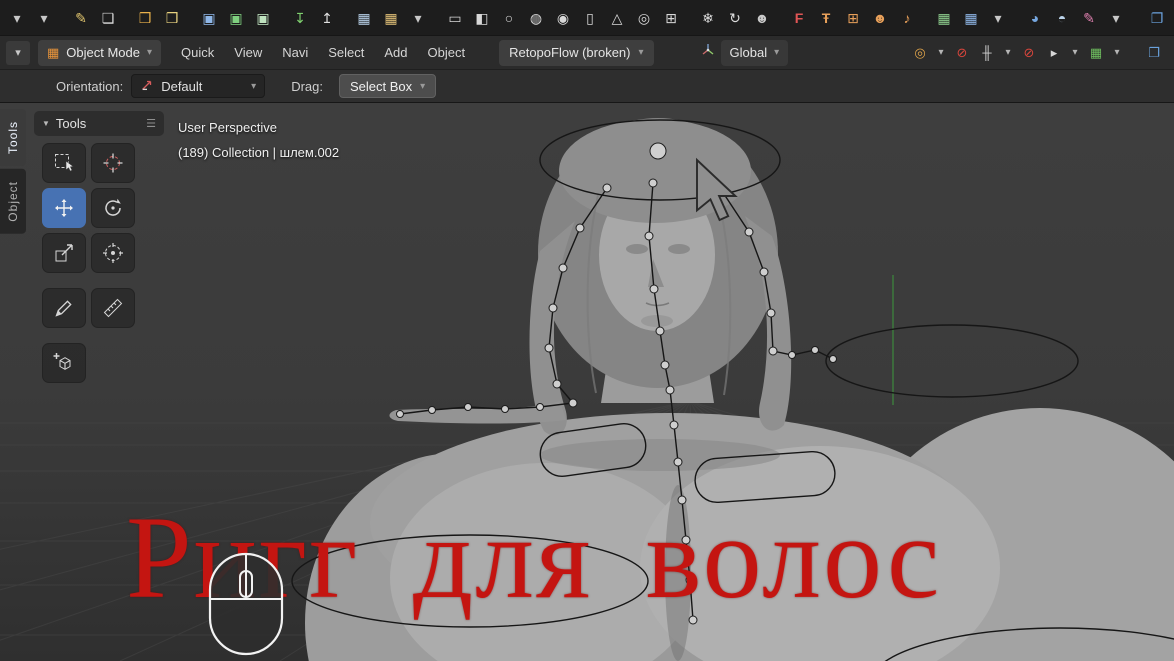 The width and height of the screenshot is (1174, 661). What do you see at coordinates (182, 86) in the screenshot?
I see `orientation-value: Default` at bounding box center [182, 86].